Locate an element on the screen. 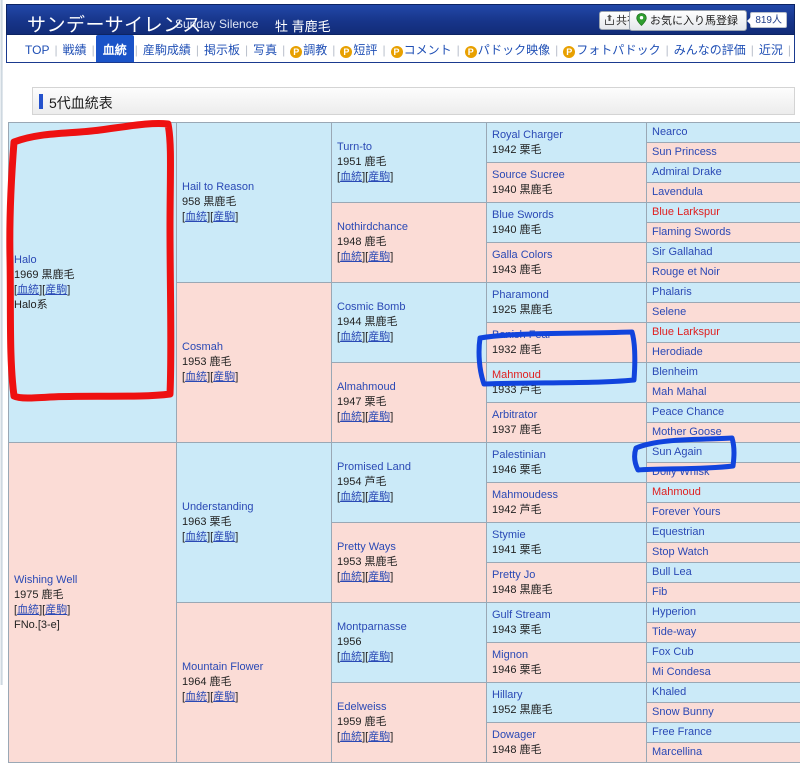 This screenshot has width=800, height=763. horse-name-link: Peace Chance is located at coordinates (726, 412).